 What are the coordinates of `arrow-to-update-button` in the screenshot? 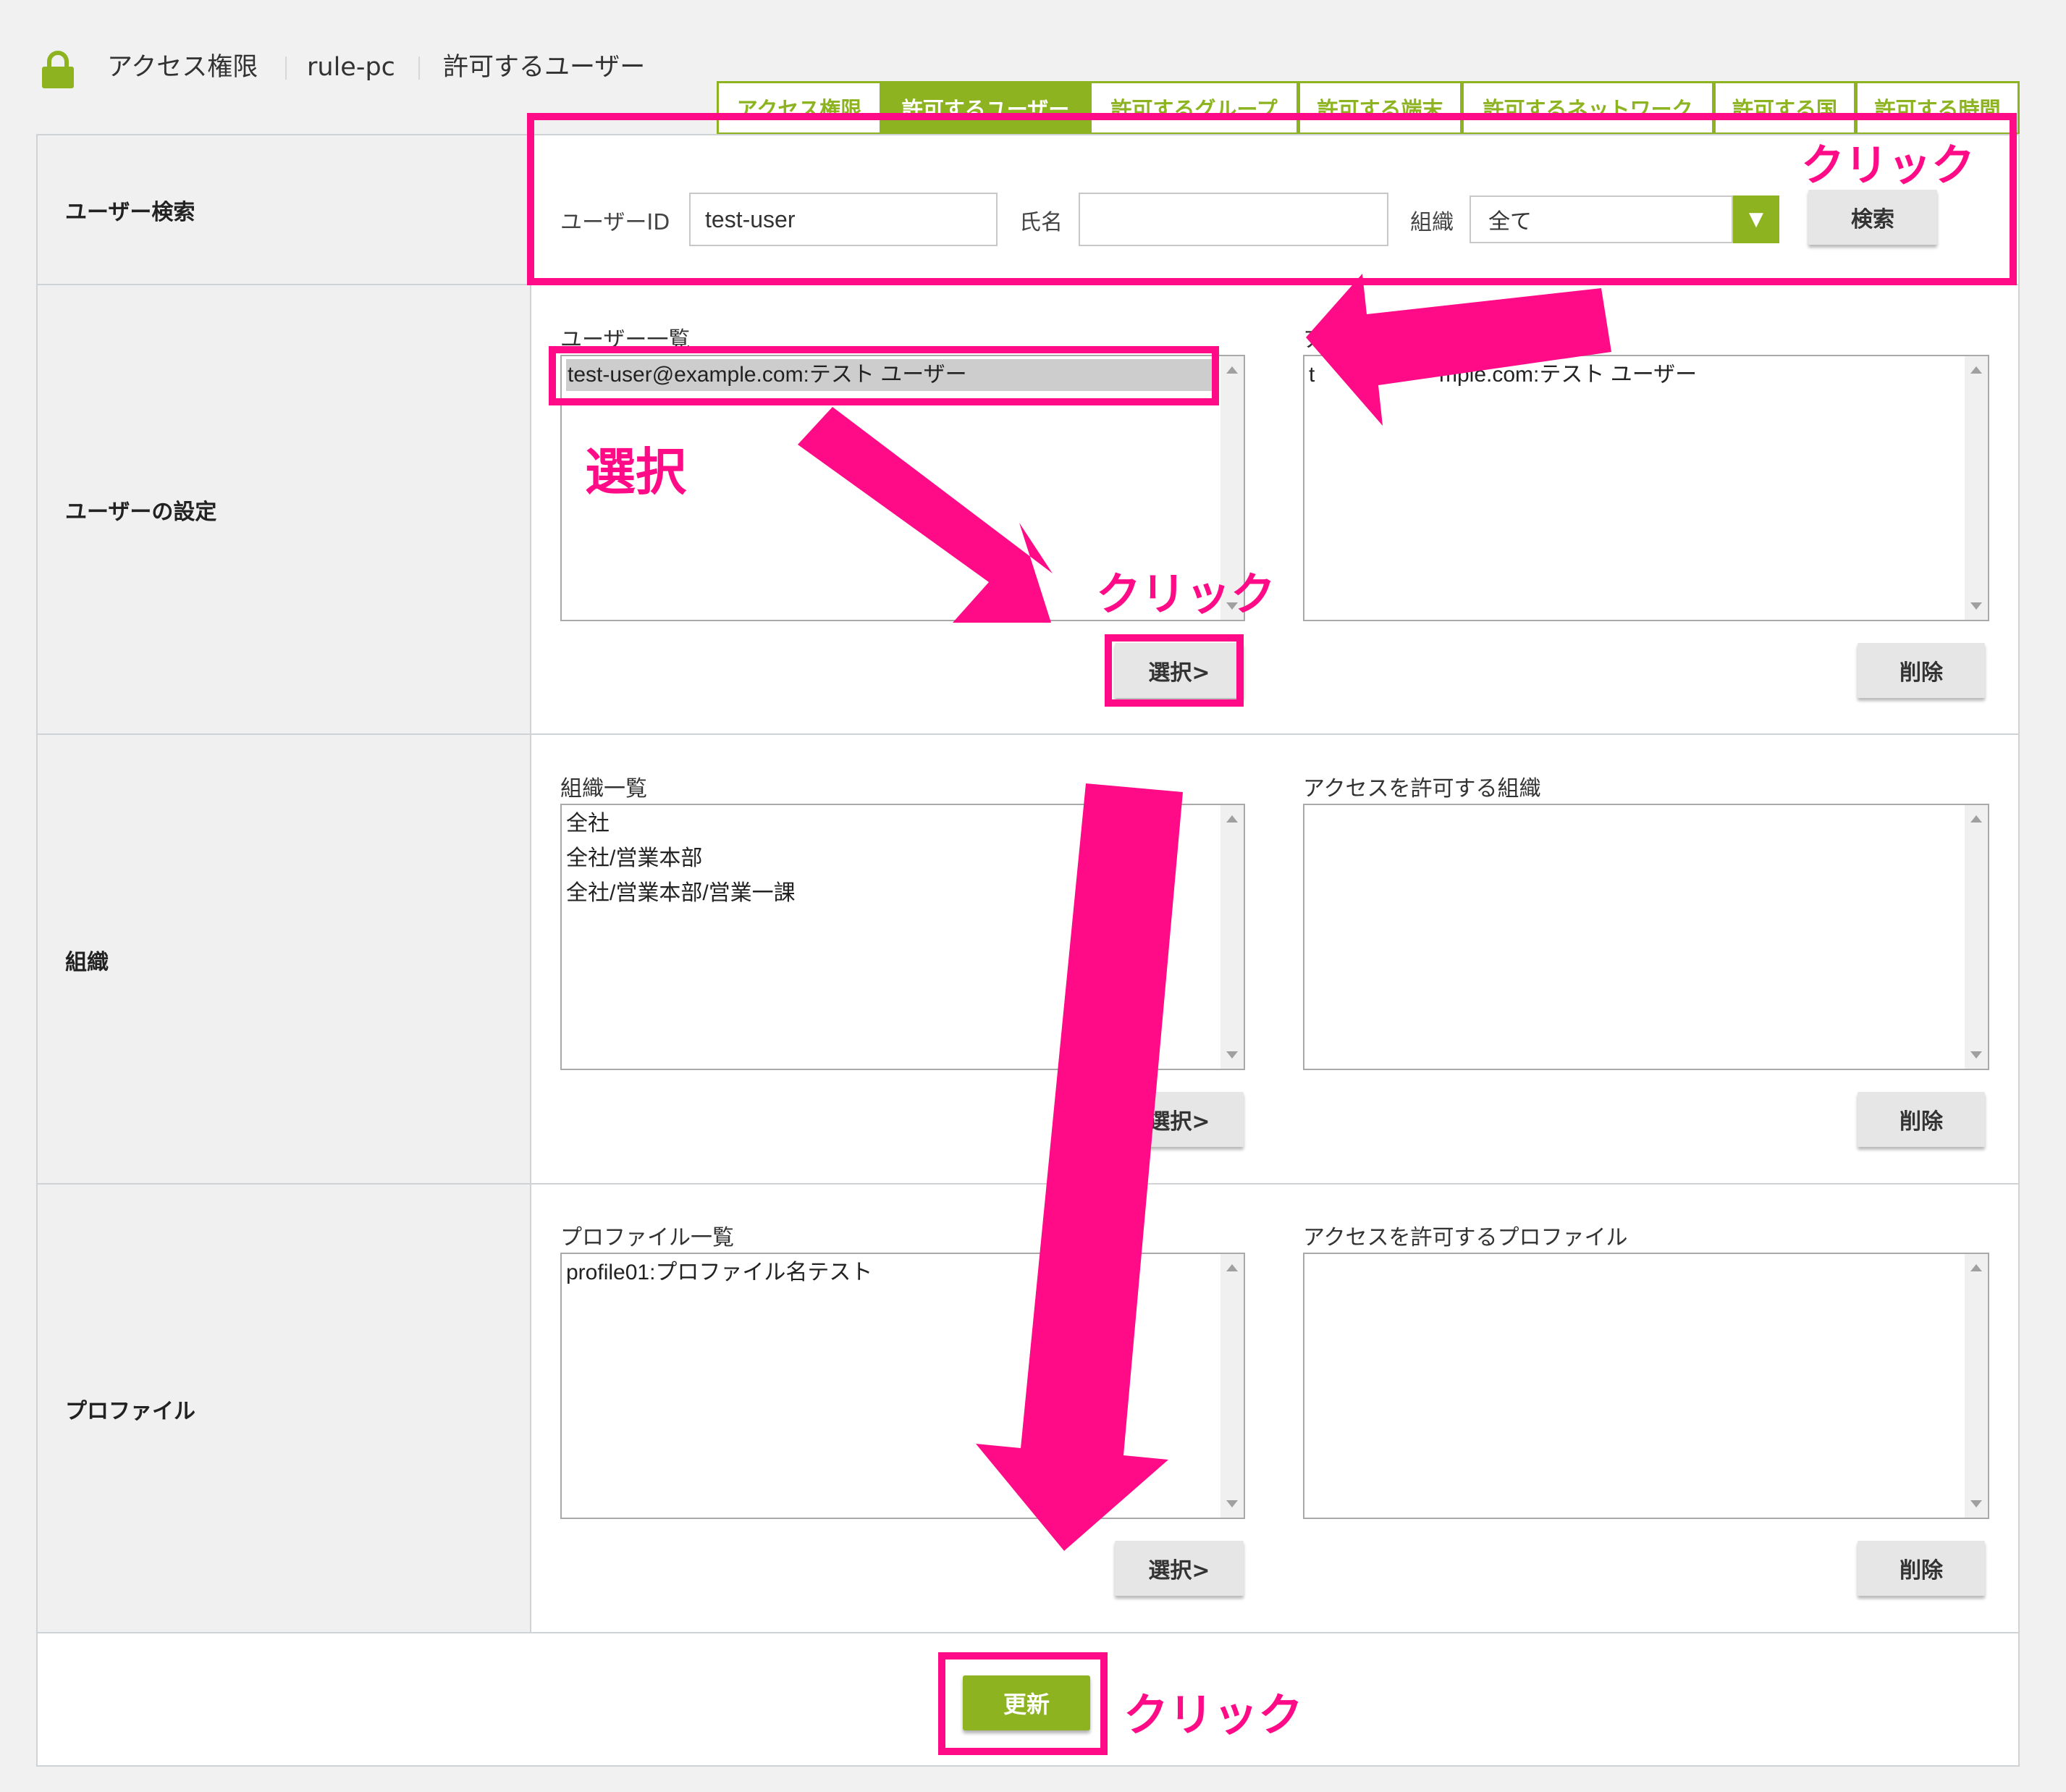 It's located at (1079, 1167).